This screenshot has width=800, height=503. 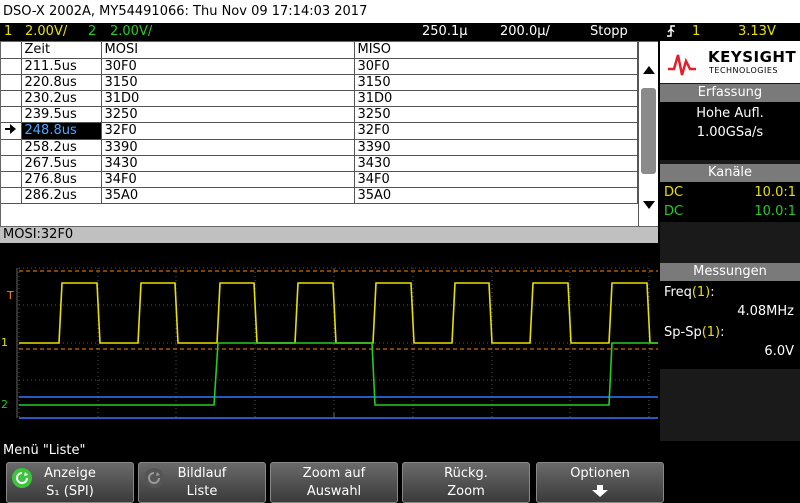 I want to click on table-row: 230.2us 31D0 31D0, so click(x=319, y=98).